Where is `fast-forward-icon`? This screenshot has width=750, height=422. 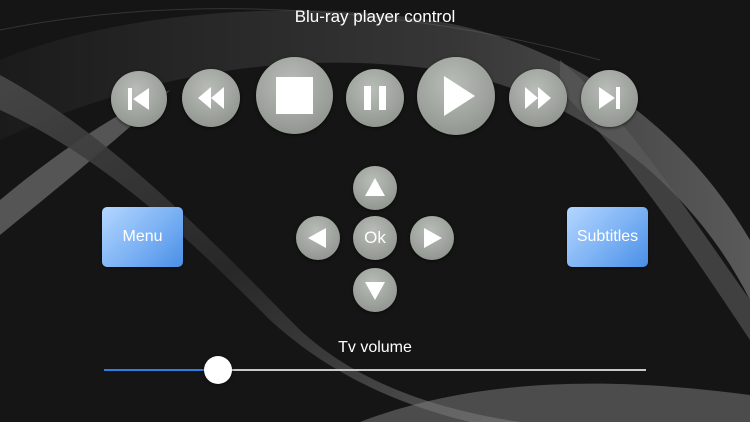
fast-forward-icon is located at coordinates (538, 98).